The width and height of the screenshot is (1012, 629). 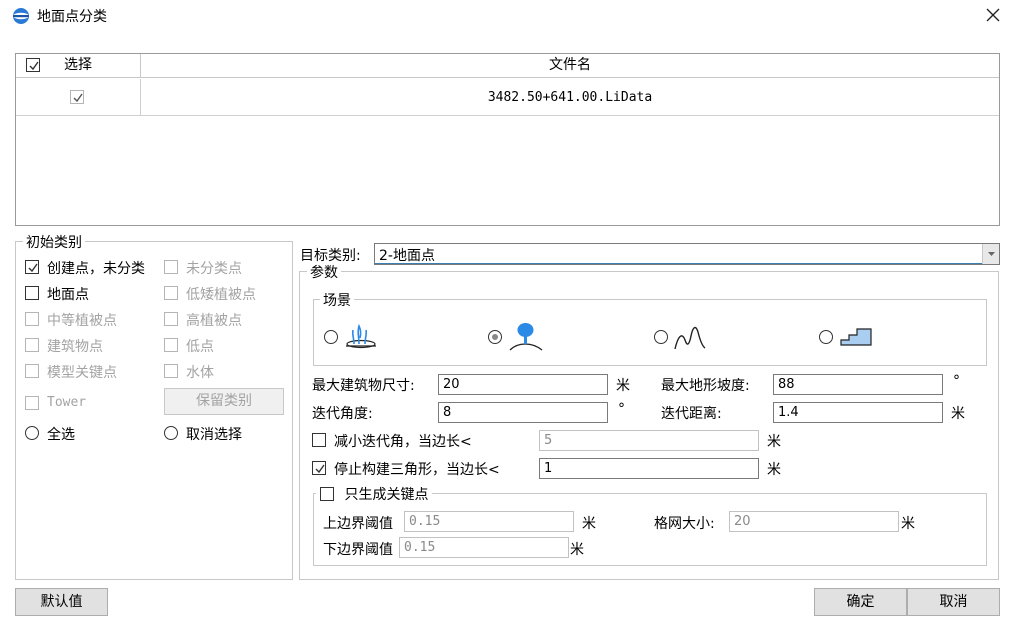 What do you see at coordinates (171, 345) in the screenshot?
I see `class-low-point-checkbox` at bounding box center [171, 345].